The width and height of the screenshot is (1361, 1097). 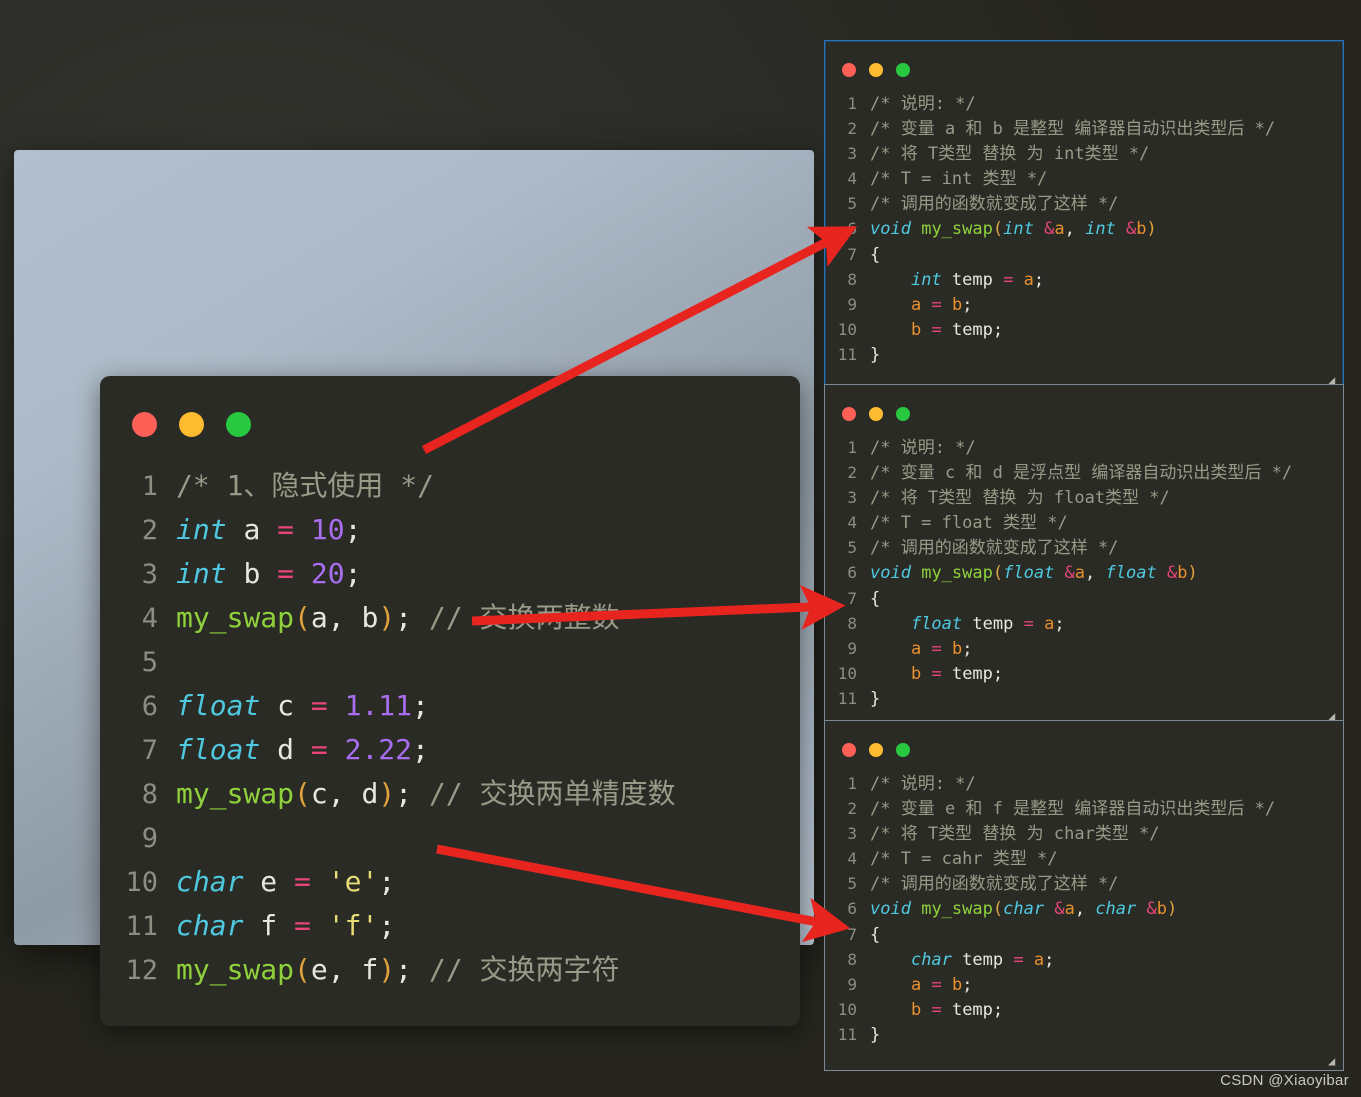 I want to click on csdn-watermark: CSDN @Xiaoyibar, so click(x=1284, y=1080).